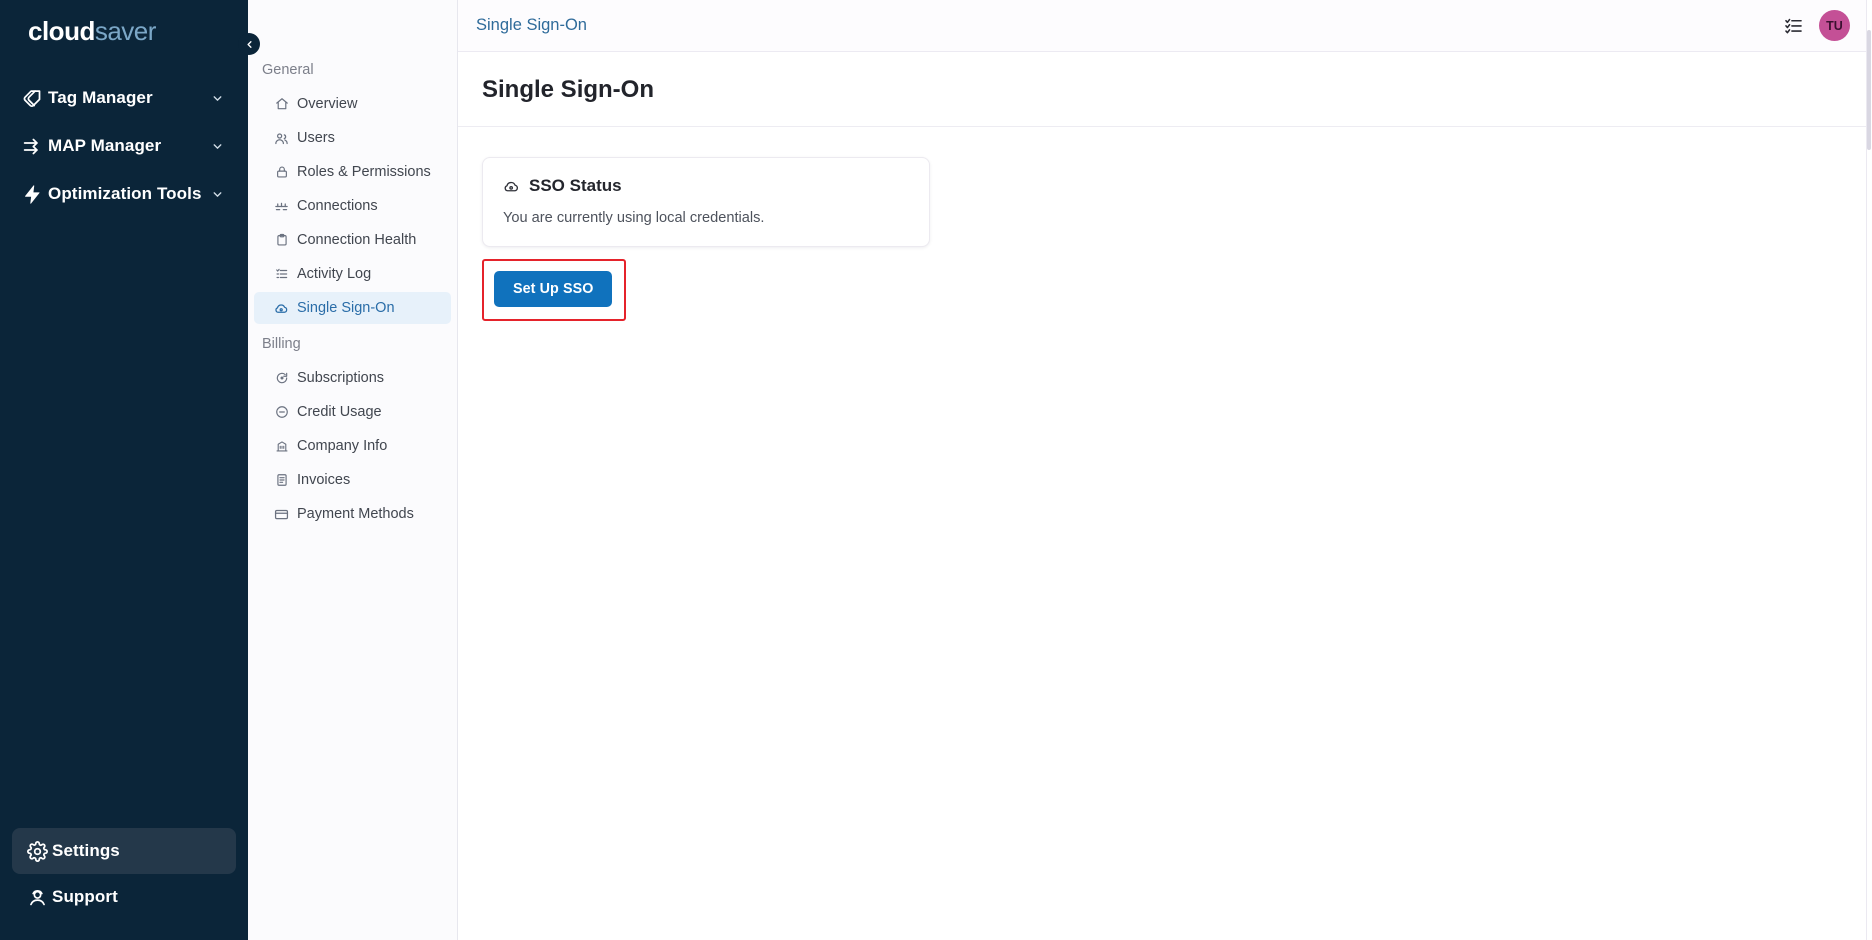 This screenshot has width=1872, height=940. What do you see at coordinates (288, 70) in the screenshot?
I see `subnav-group-title-general: General` at bounding box center [288, 70].